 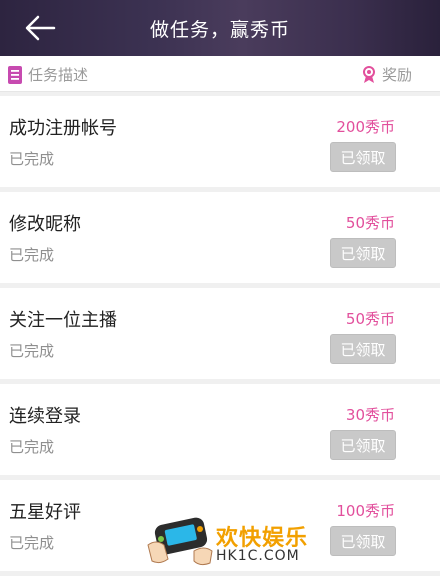 What do you see at coordinates (370, 415) in the screenshot?
I see `task-reward: 30秀币` at bounding box center [370, 415].